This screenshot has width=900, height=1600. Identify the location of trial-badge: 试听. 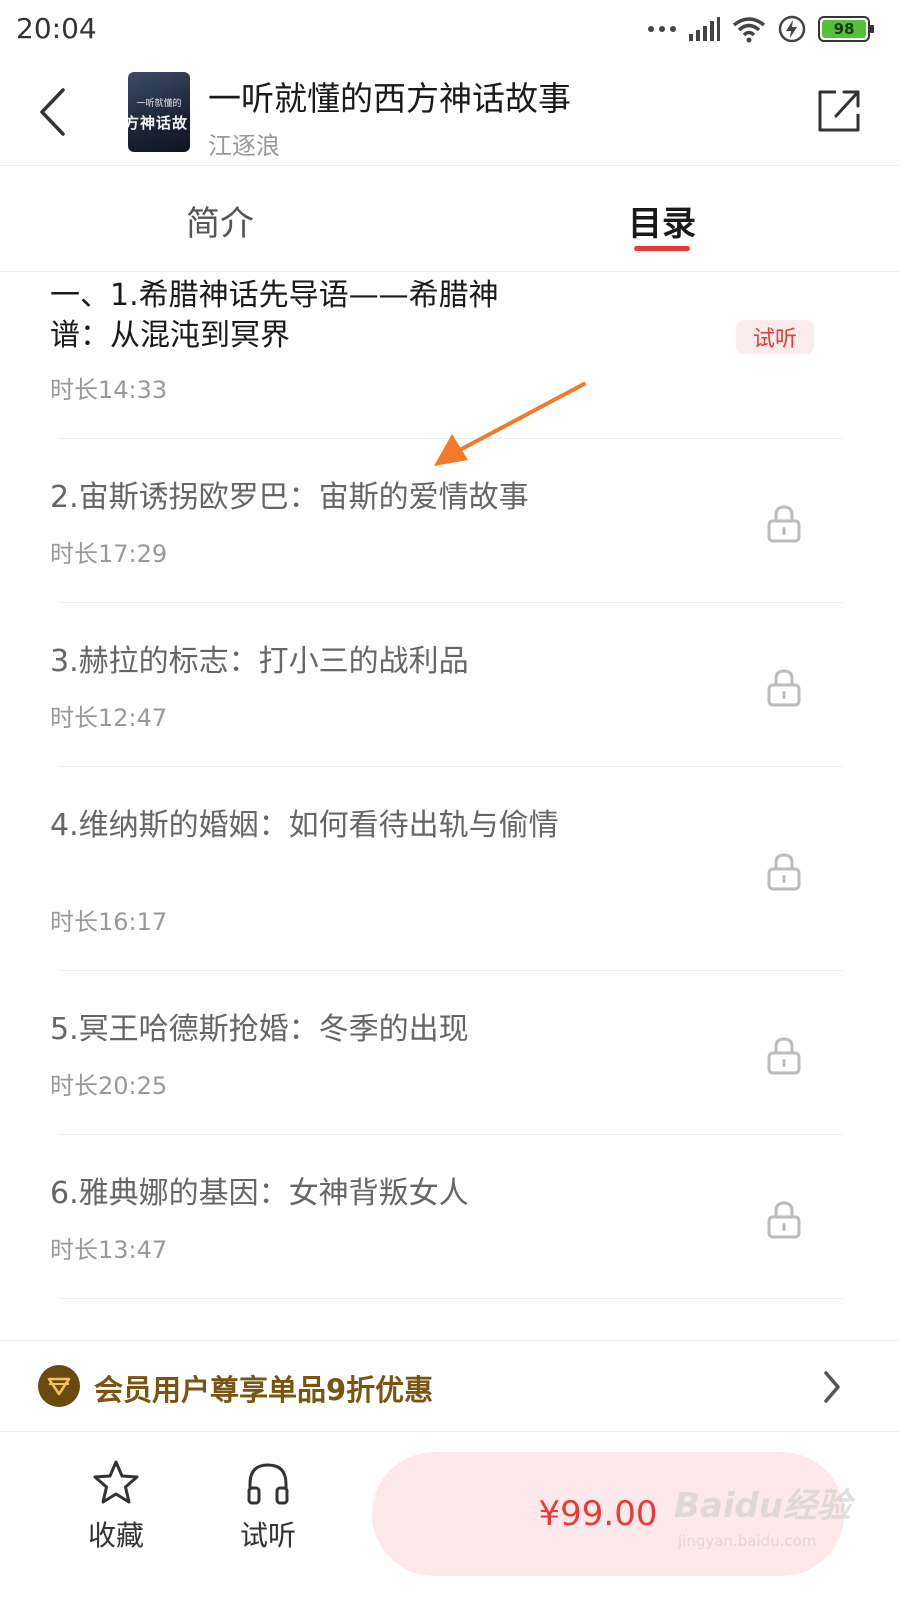
(775, 337).